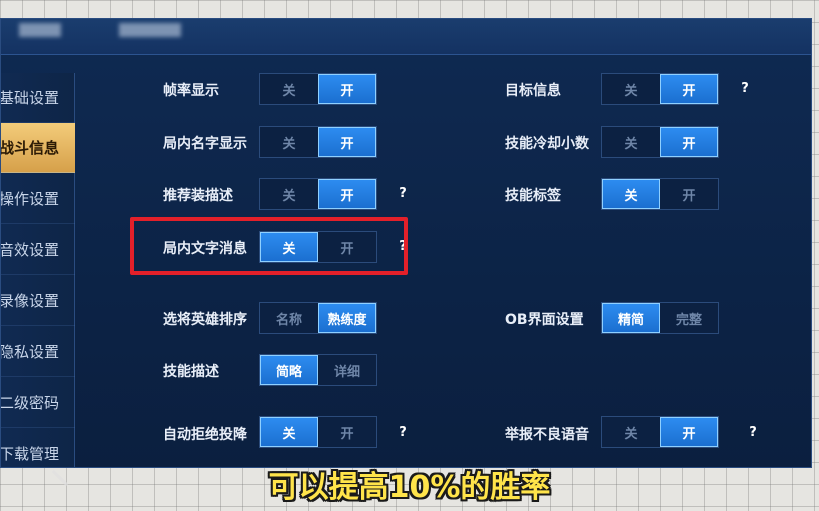 This screenshot has height=511, width=819. I want to click on report-voice-on-option: 开, so click(689, 432).